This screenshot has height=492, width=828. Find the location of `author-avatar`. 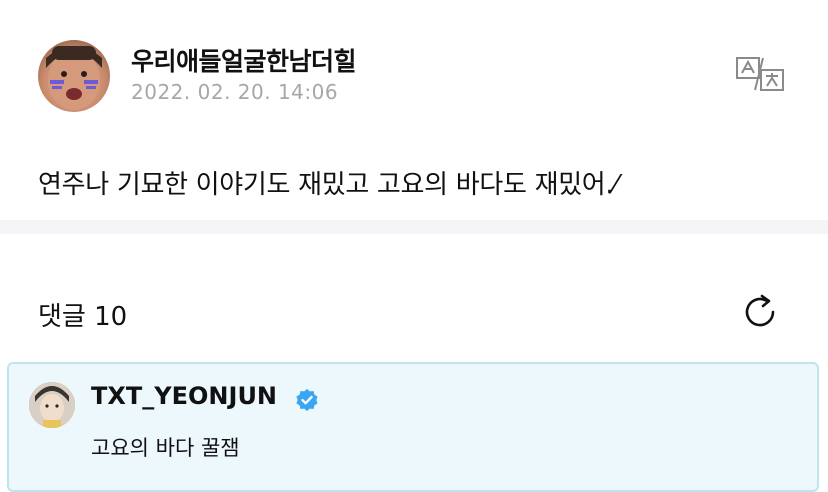

author-avatar is located at coordinates (74, 76).